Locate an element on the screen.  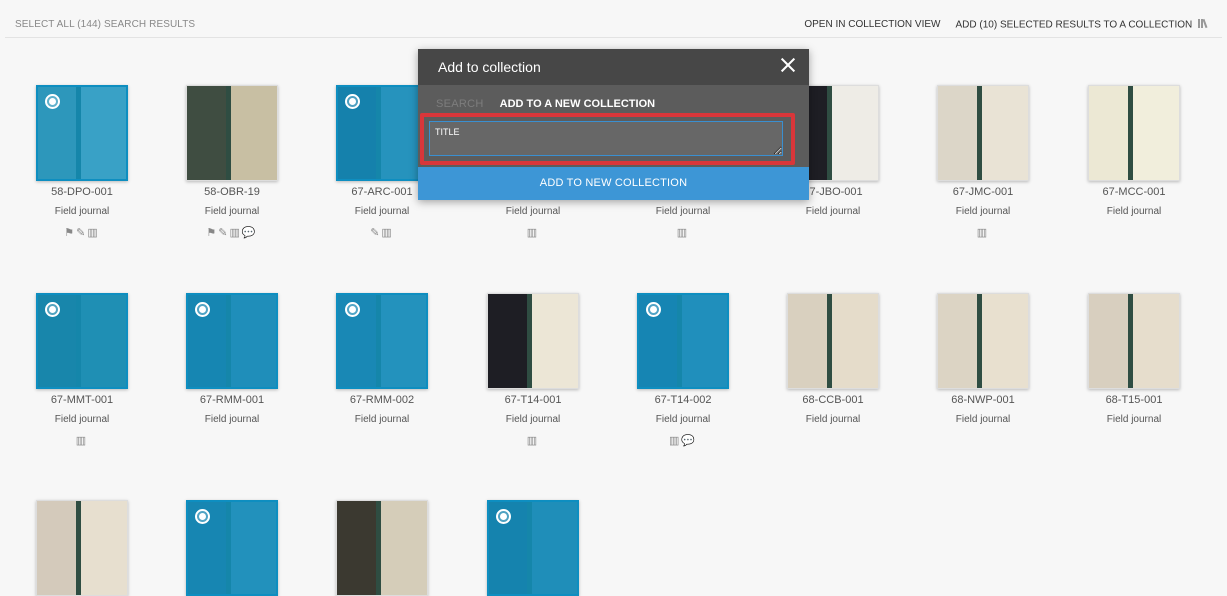
result-item: 68-T15-001 Field journal is located at coordinates (1134, 370).